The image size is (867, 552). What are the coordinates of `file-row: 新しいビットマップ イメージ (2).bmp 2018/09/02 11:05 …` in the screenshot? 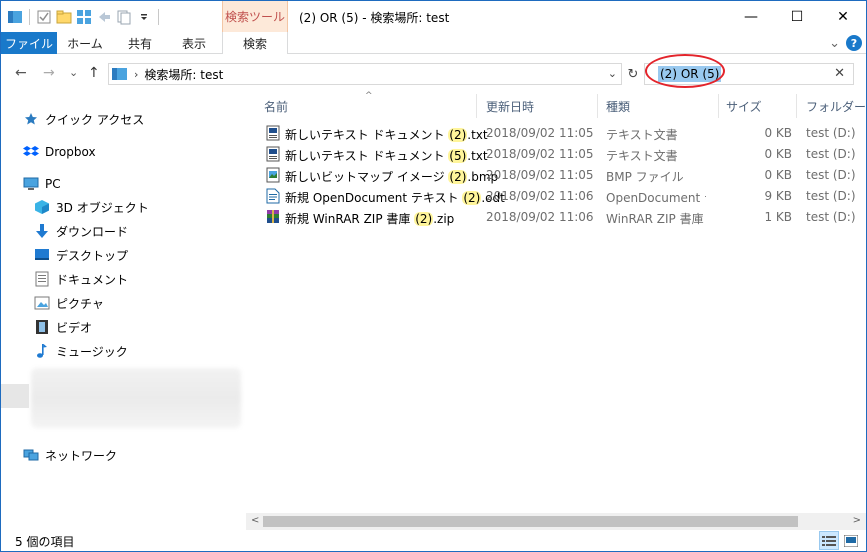 It's located at (556, 175).